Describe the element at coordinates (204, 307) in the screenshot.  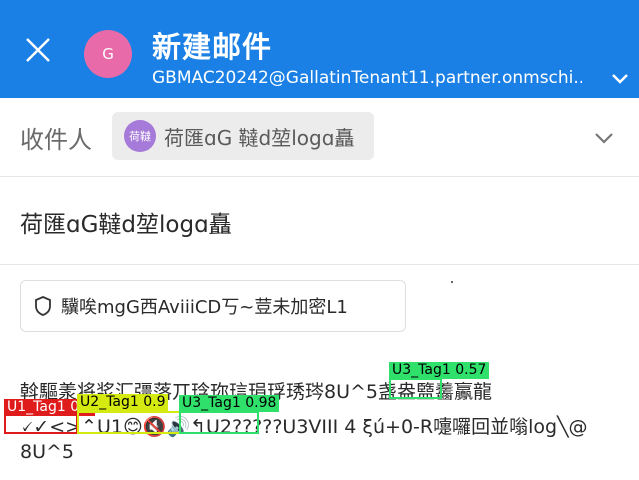
I see `encryption-label: 驥唉mgG西AviiiC󠁎D丂~荳未加密L1` at that location.